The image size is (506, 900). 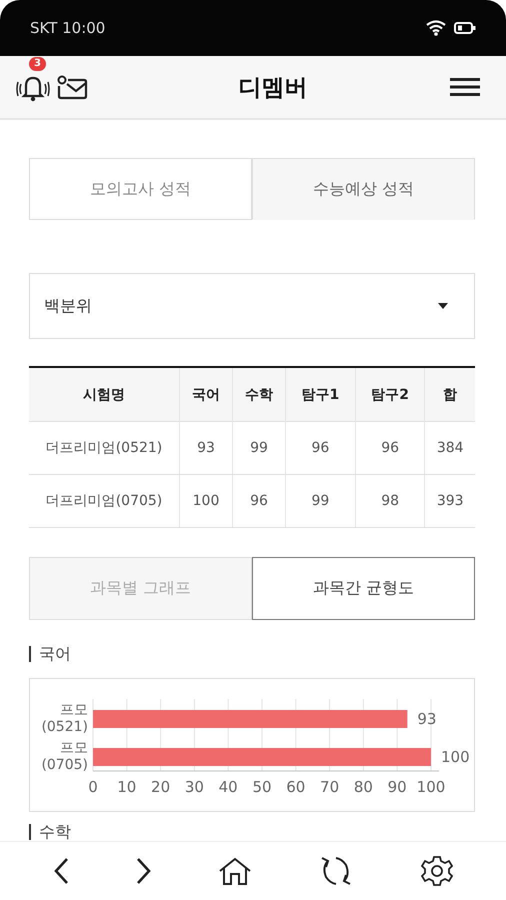 What do you see at coordinates (363, 189) in the screenshot?
I see `score-tab: 수능예상 성적` at bounding box center [363, 189].